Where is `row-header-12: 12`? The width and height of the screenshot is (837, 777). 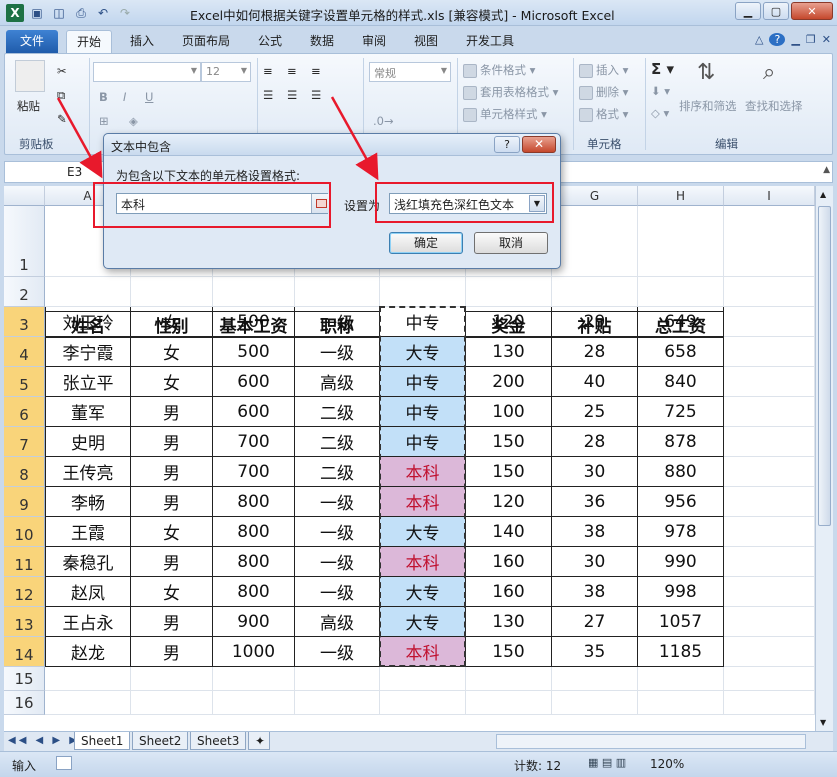
row-header-12: 12 is located at coordinates (24, 592).